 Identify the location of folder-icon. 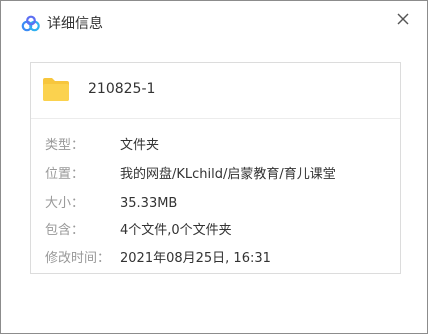
(56, 89).